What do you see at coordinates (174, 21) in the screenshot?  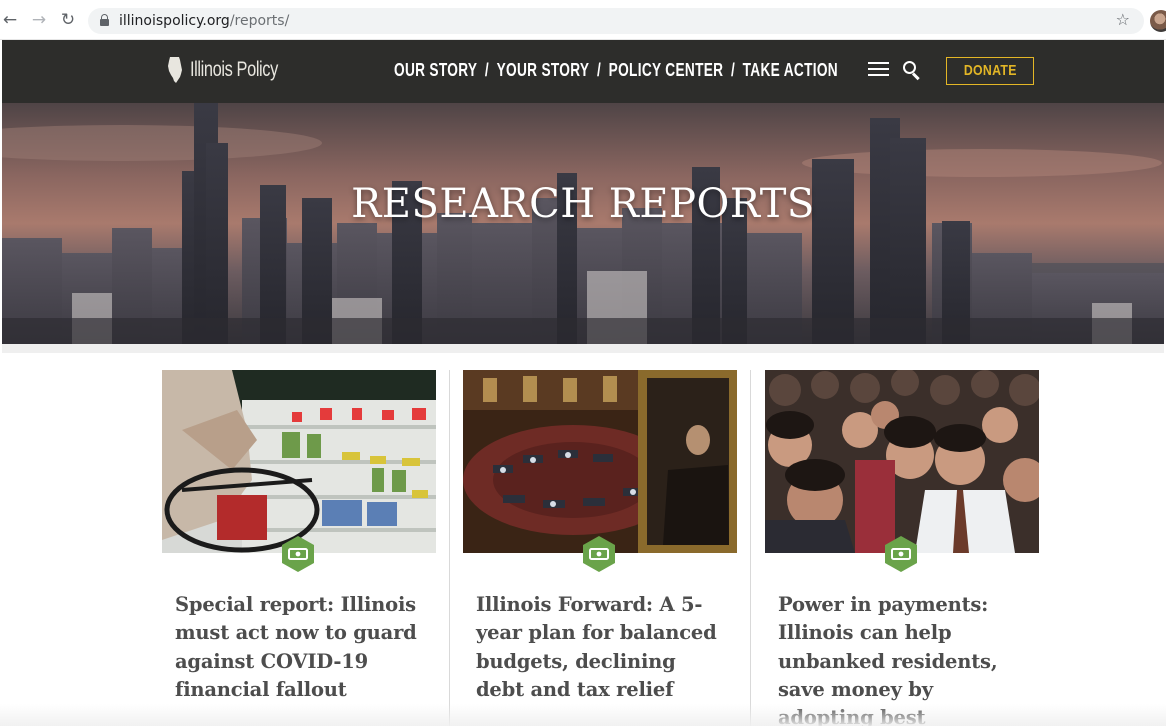 I see `url-host: illinoispolicy.org` at bounding box center [174, 21].